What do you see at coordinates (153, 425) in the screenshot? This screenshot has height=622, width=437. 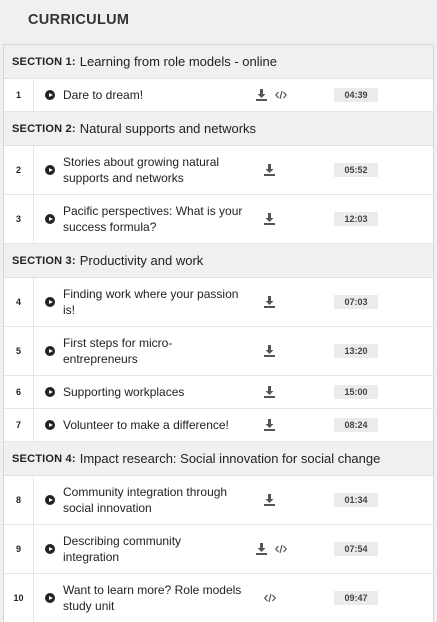 I see `lesson-title: Volunteer to make a difference!` at bounding box center [153, 425].